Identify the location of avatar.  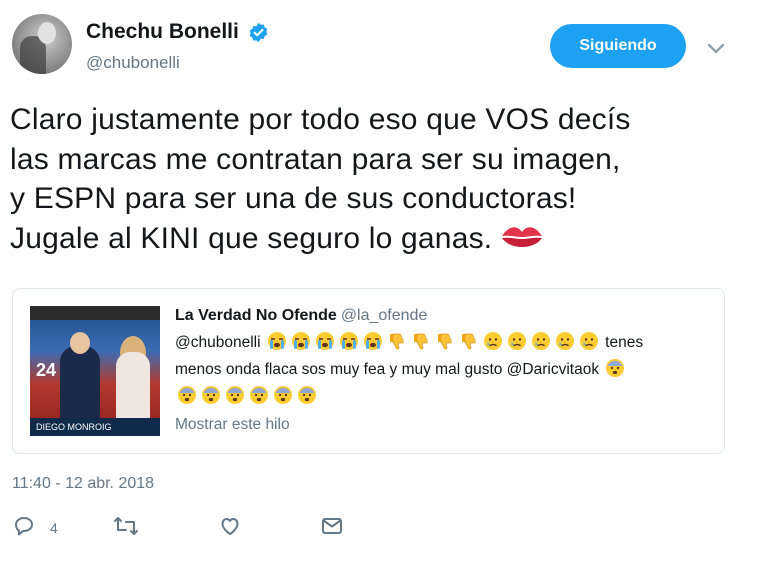
(42, 44).